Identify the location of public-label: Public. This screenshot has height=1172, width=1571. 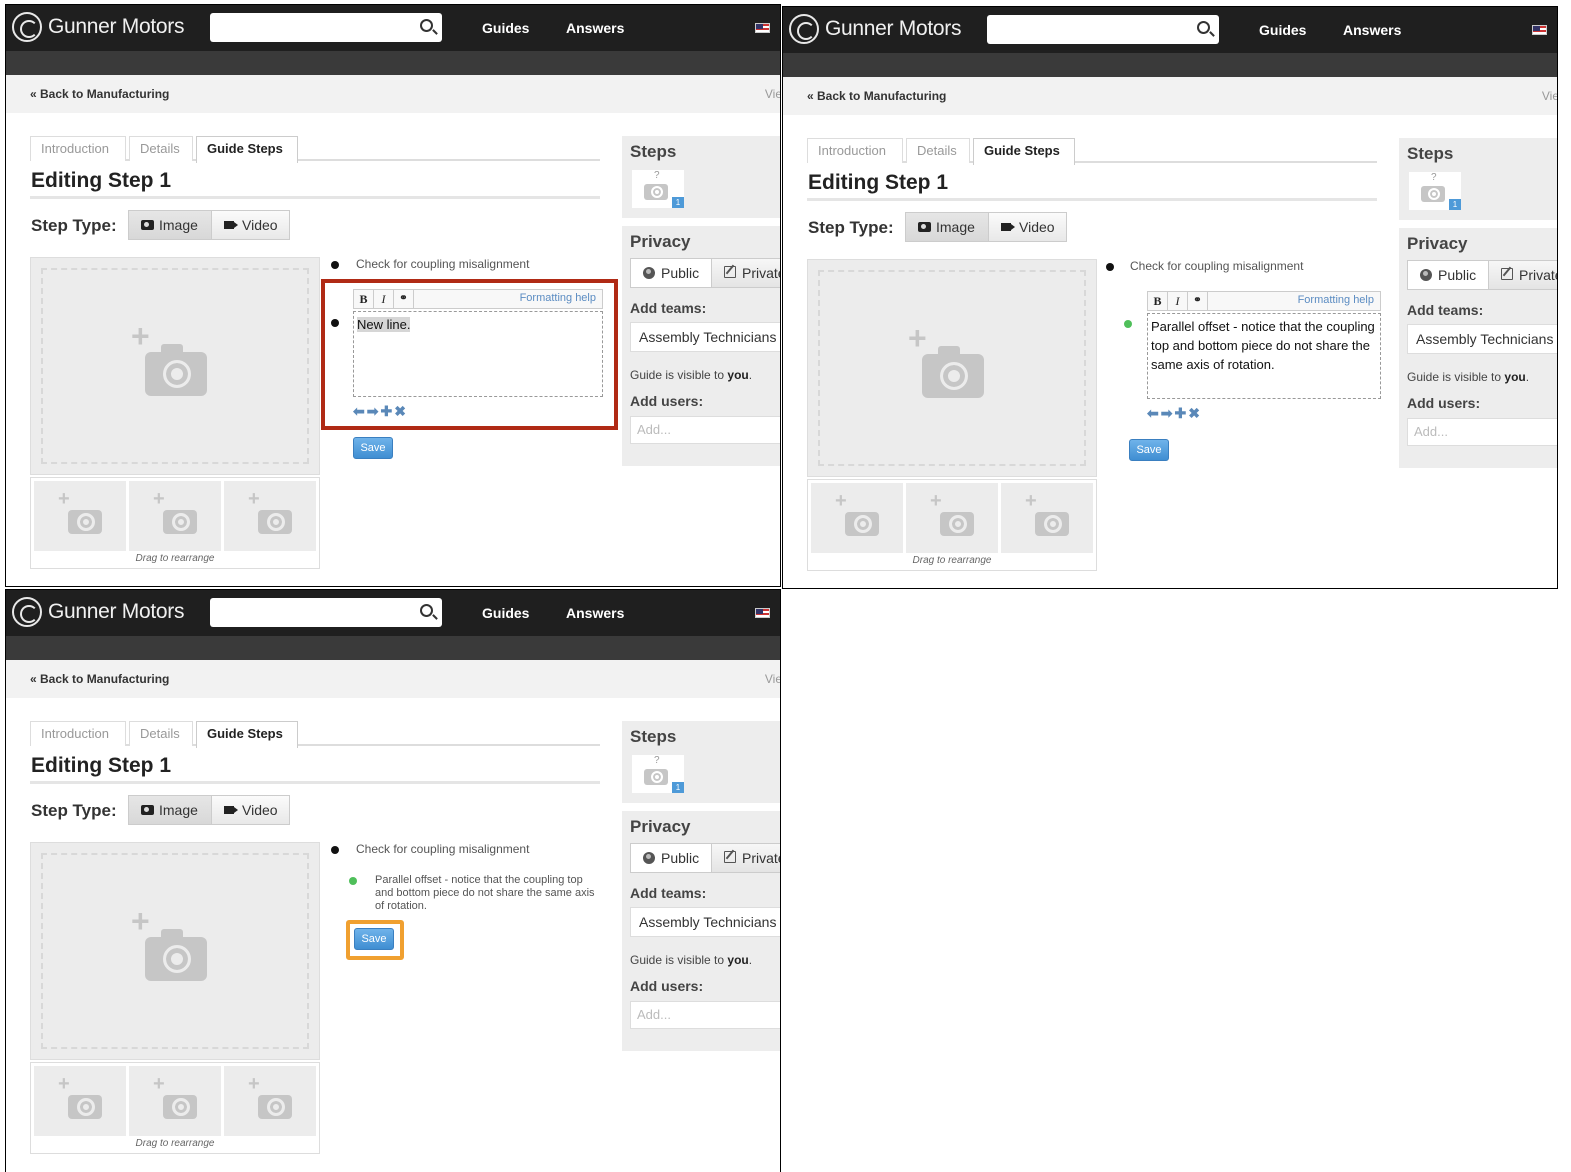
(1457, 275).